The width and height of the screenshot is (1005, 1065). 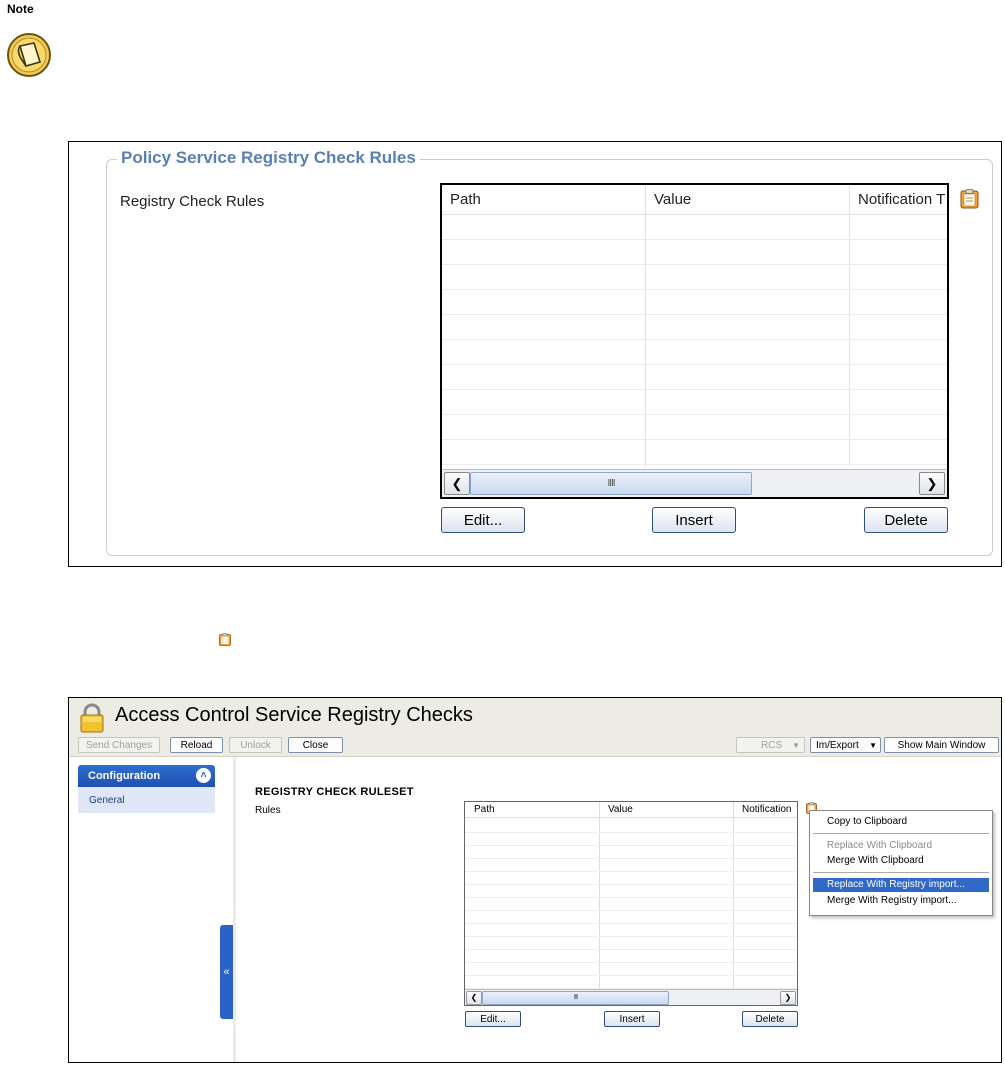 What do you see at coordinates (196, 745) in the screenshot?
I see `reload-button: Reload` at bounding box center [196, 745].